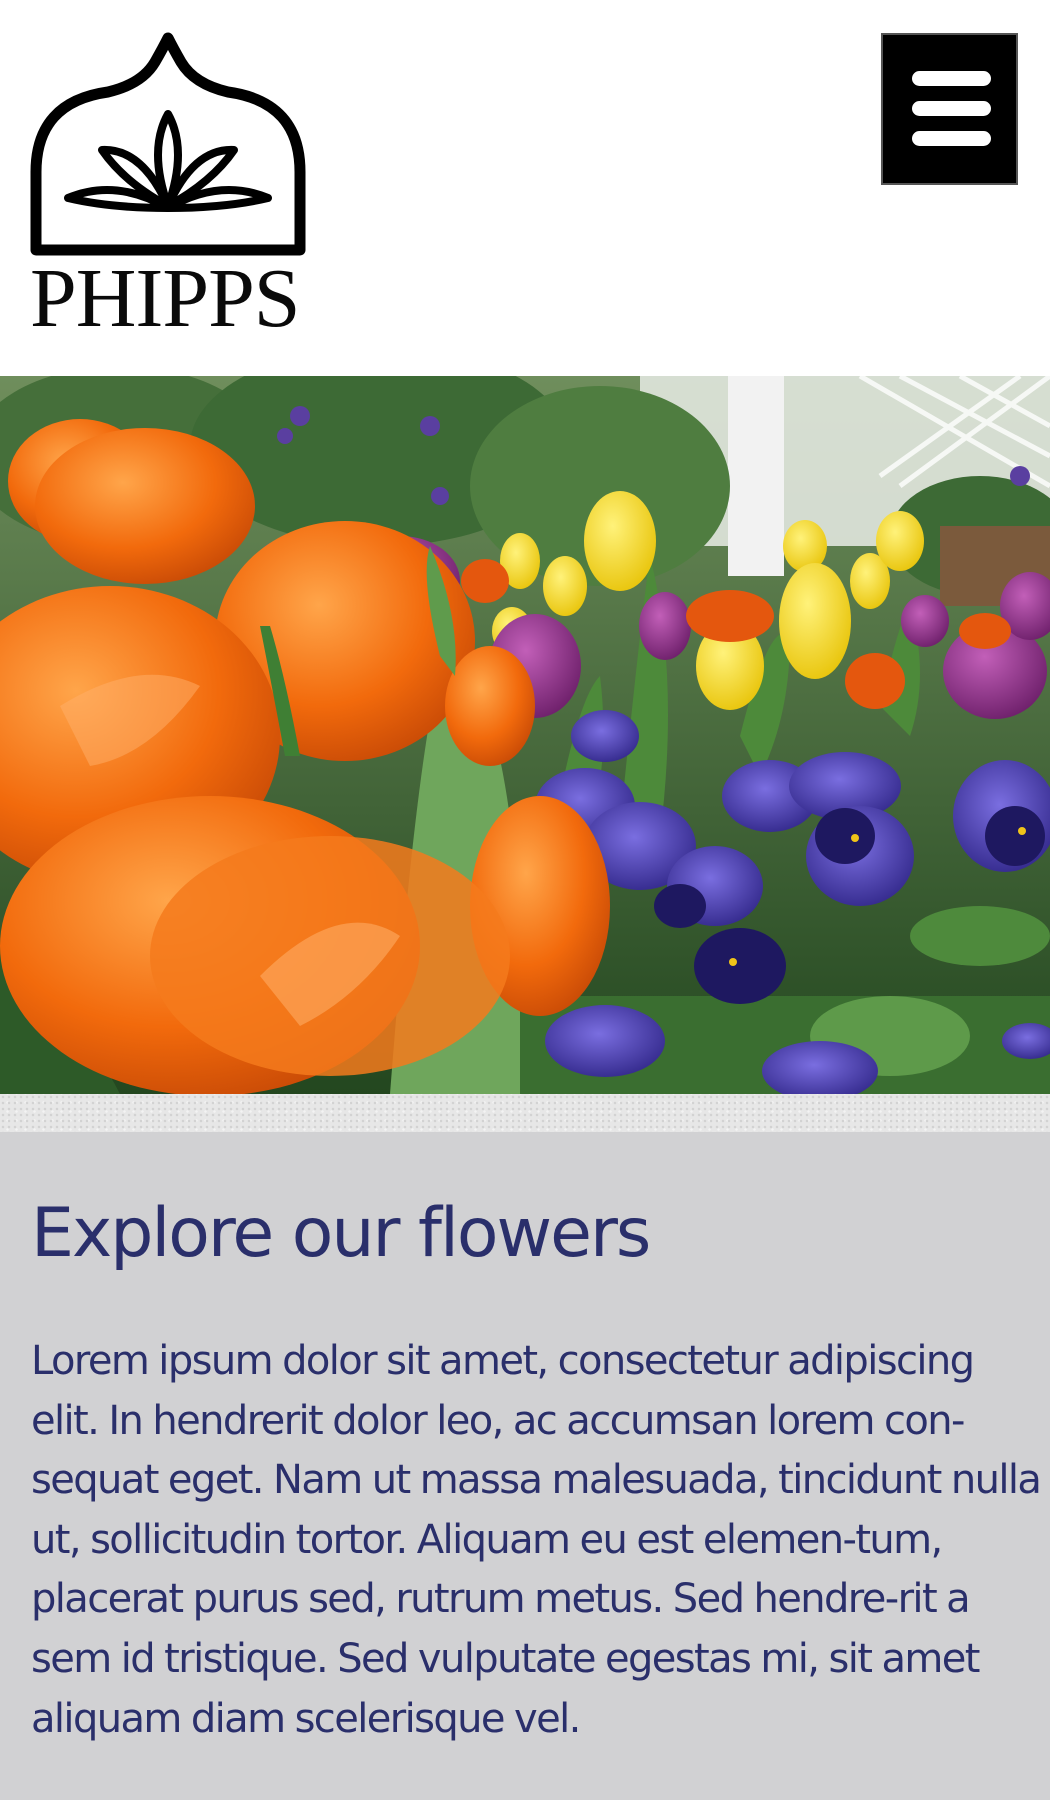  I want to click on menu-button, so click(949, 109).